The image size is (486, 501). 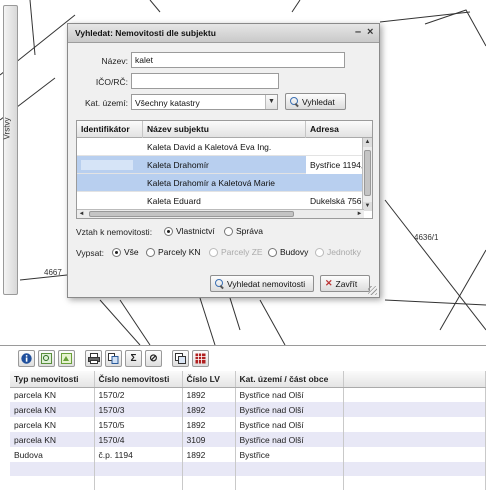 What do you see at coordinates (224, 129) in the screenshot?
I see `column-header-subject-name: Název subjektu` at bounding box center [224, 129].